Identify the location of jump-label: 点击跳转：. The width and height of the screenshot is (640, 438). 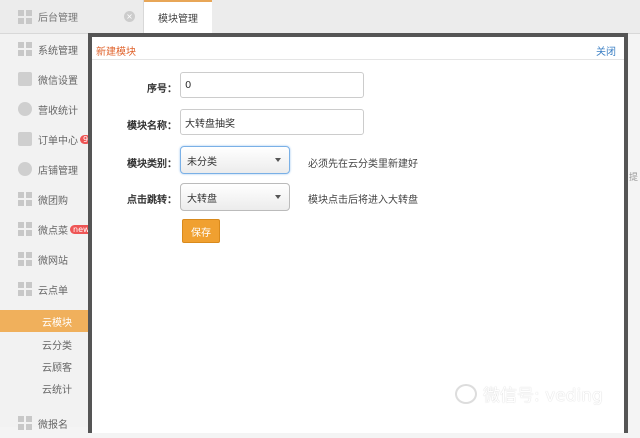
(152, 200).